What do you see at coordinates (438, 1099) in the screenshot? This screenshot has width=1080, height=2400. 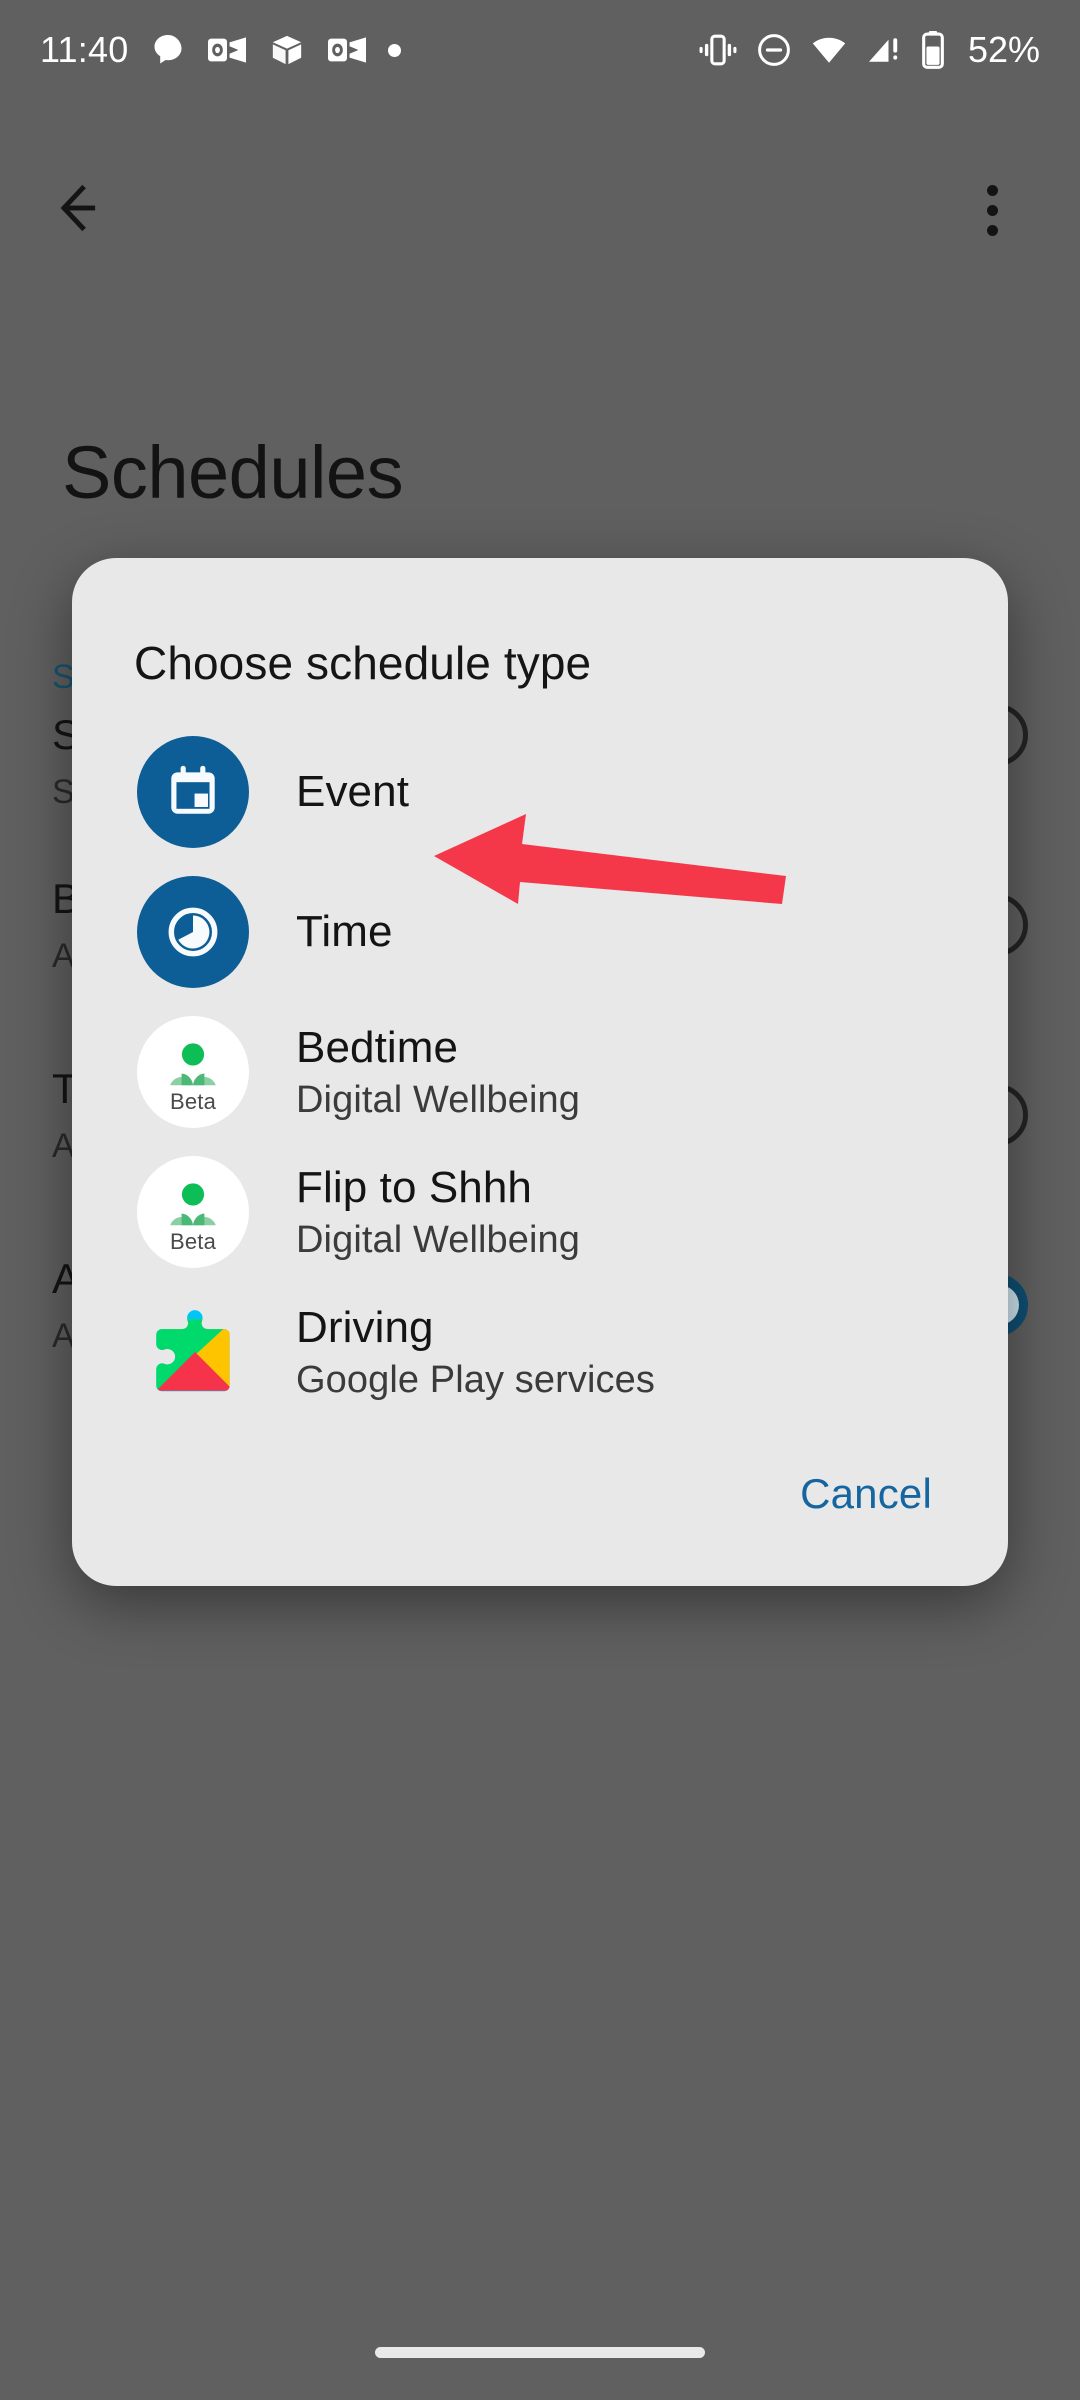 I see `option-bedtime-subtitle: Digital Wellbeing` at bounding box center [438, 1099].